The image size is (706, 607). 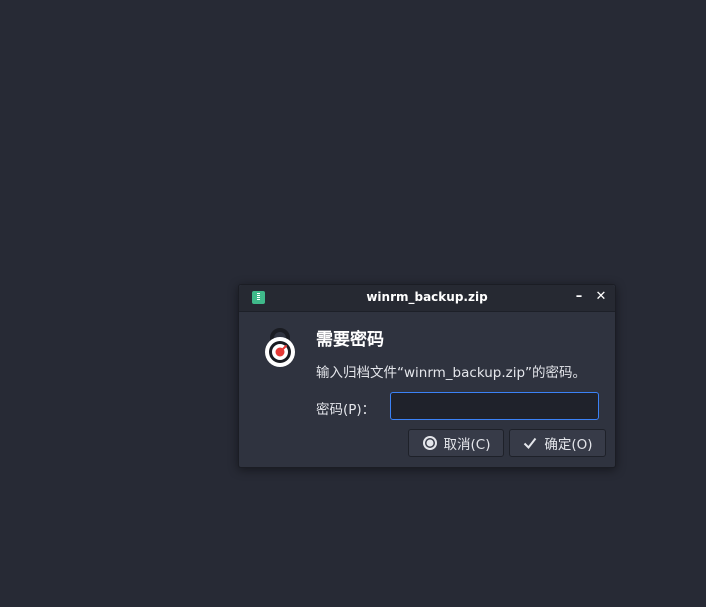 I want to click on cancel-button-label: 取消(C), so click(x=467, y=445).